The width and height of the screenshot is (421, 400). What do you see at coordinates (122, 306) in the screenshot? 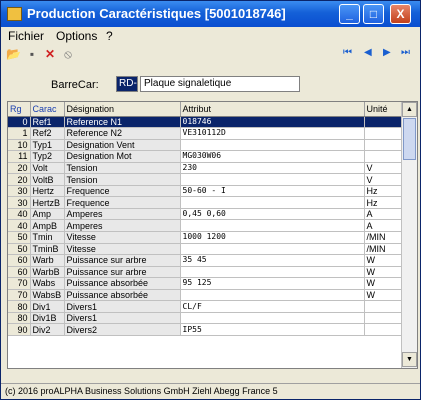
I see `cell-designation: Divers1` at bounding box center [122, 306].